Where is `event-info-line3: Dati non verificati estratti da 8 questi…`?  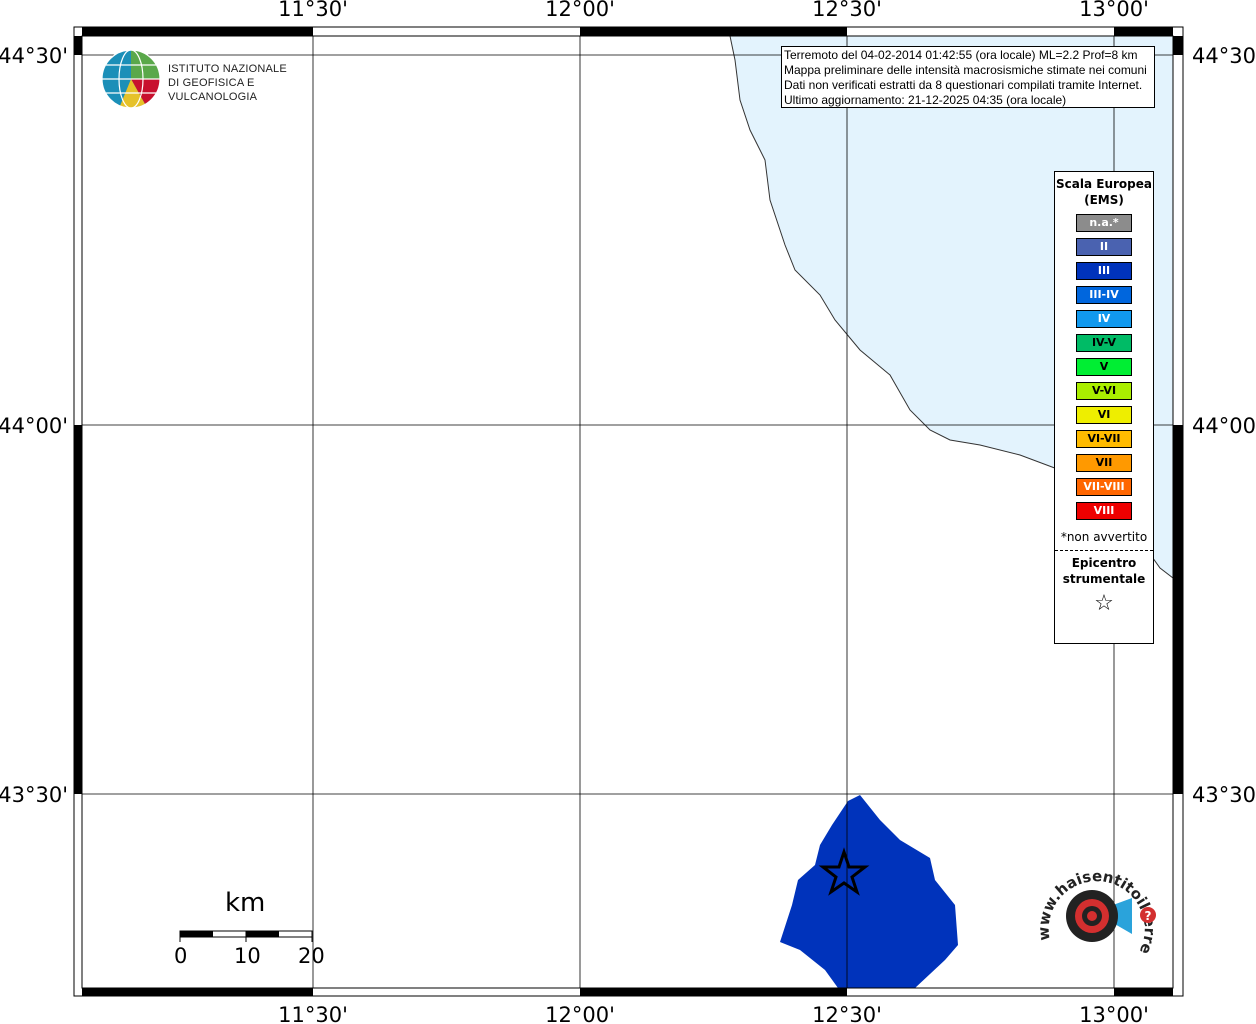
event-info-line3: Dati non verificati estratti da 8 questi… is located at coordinates (963, 85).